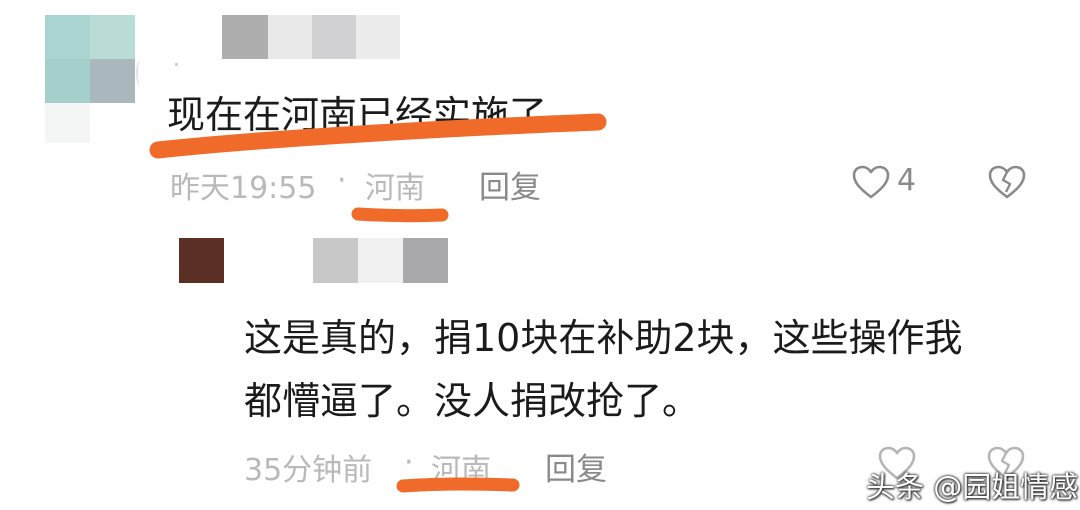 The height and width of the screenshot is (510, 1080). Describe the element at coordinates (243, 188) in the screenshot. I see `comment-time: 昨天19:55` at that location.